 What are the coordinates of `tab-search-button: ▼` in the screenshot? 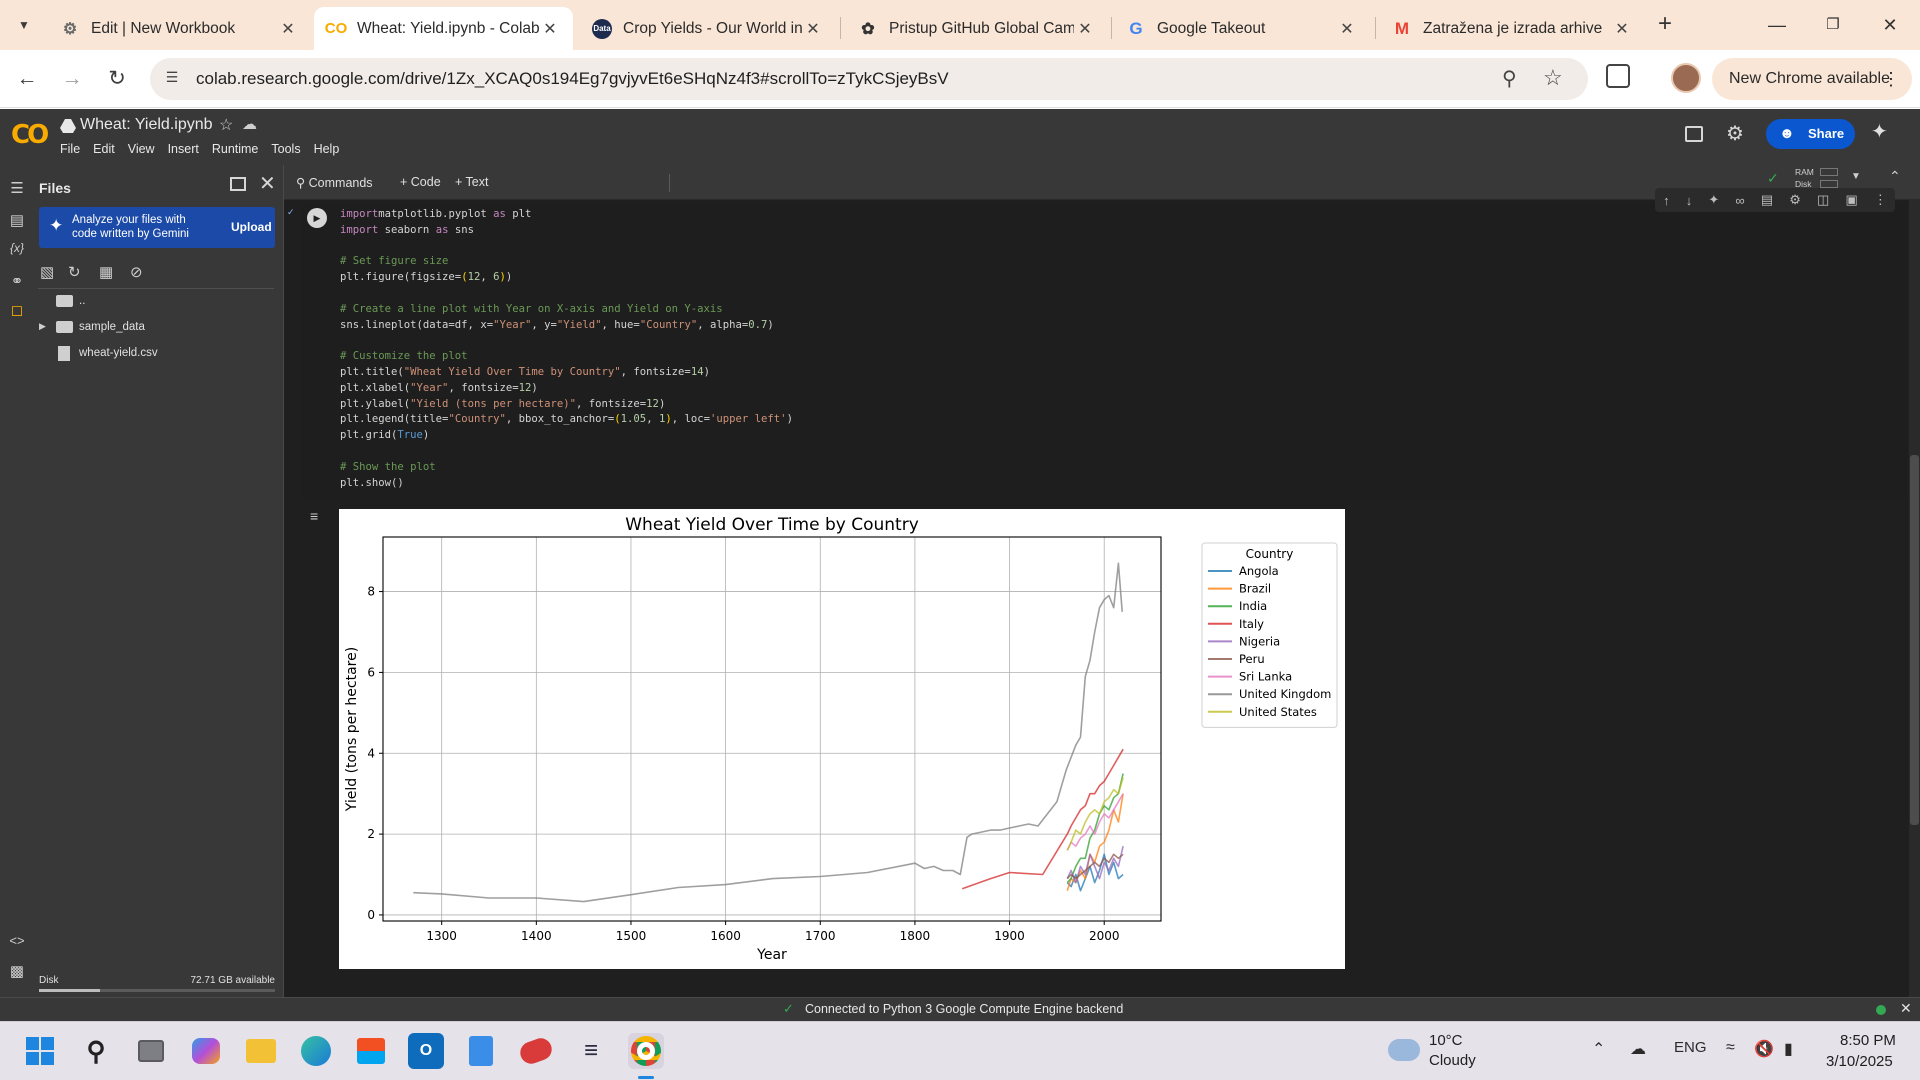 It's located at (24, 25).